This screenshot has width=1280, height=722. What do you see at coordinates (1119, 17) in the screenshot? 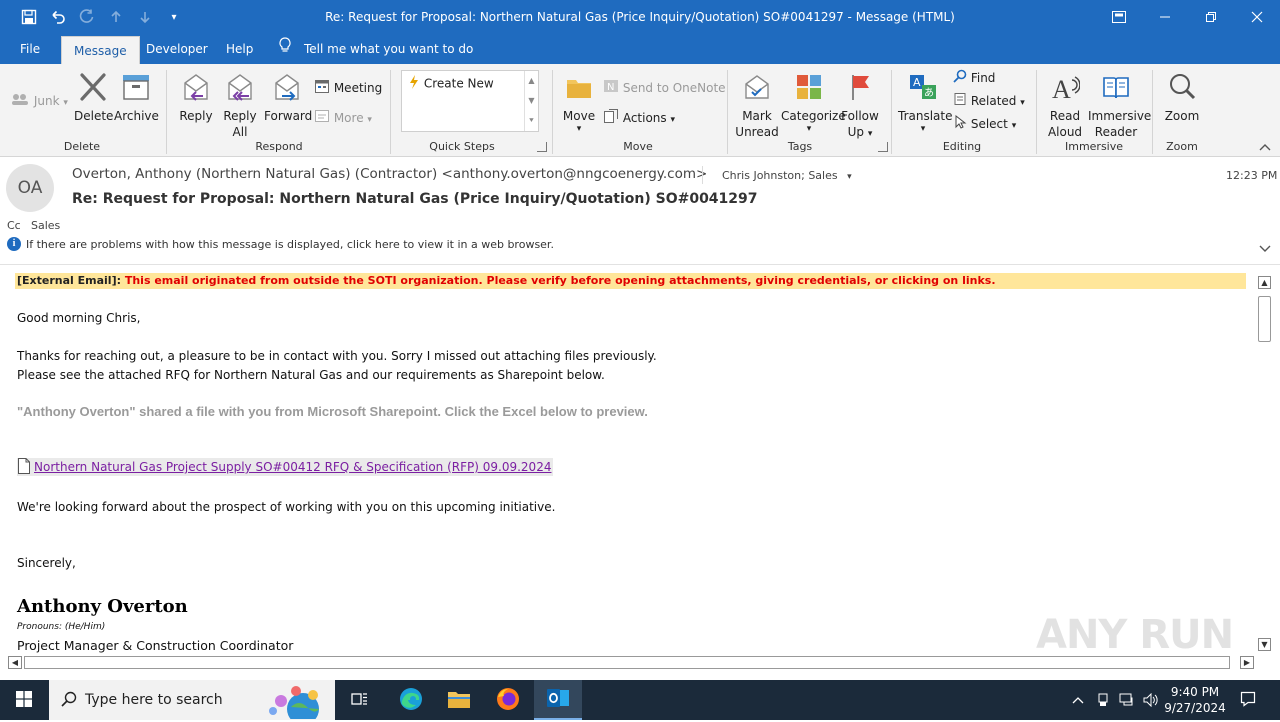
I see `ribbon-display-options-icon` at bounding box center [1119, 17].